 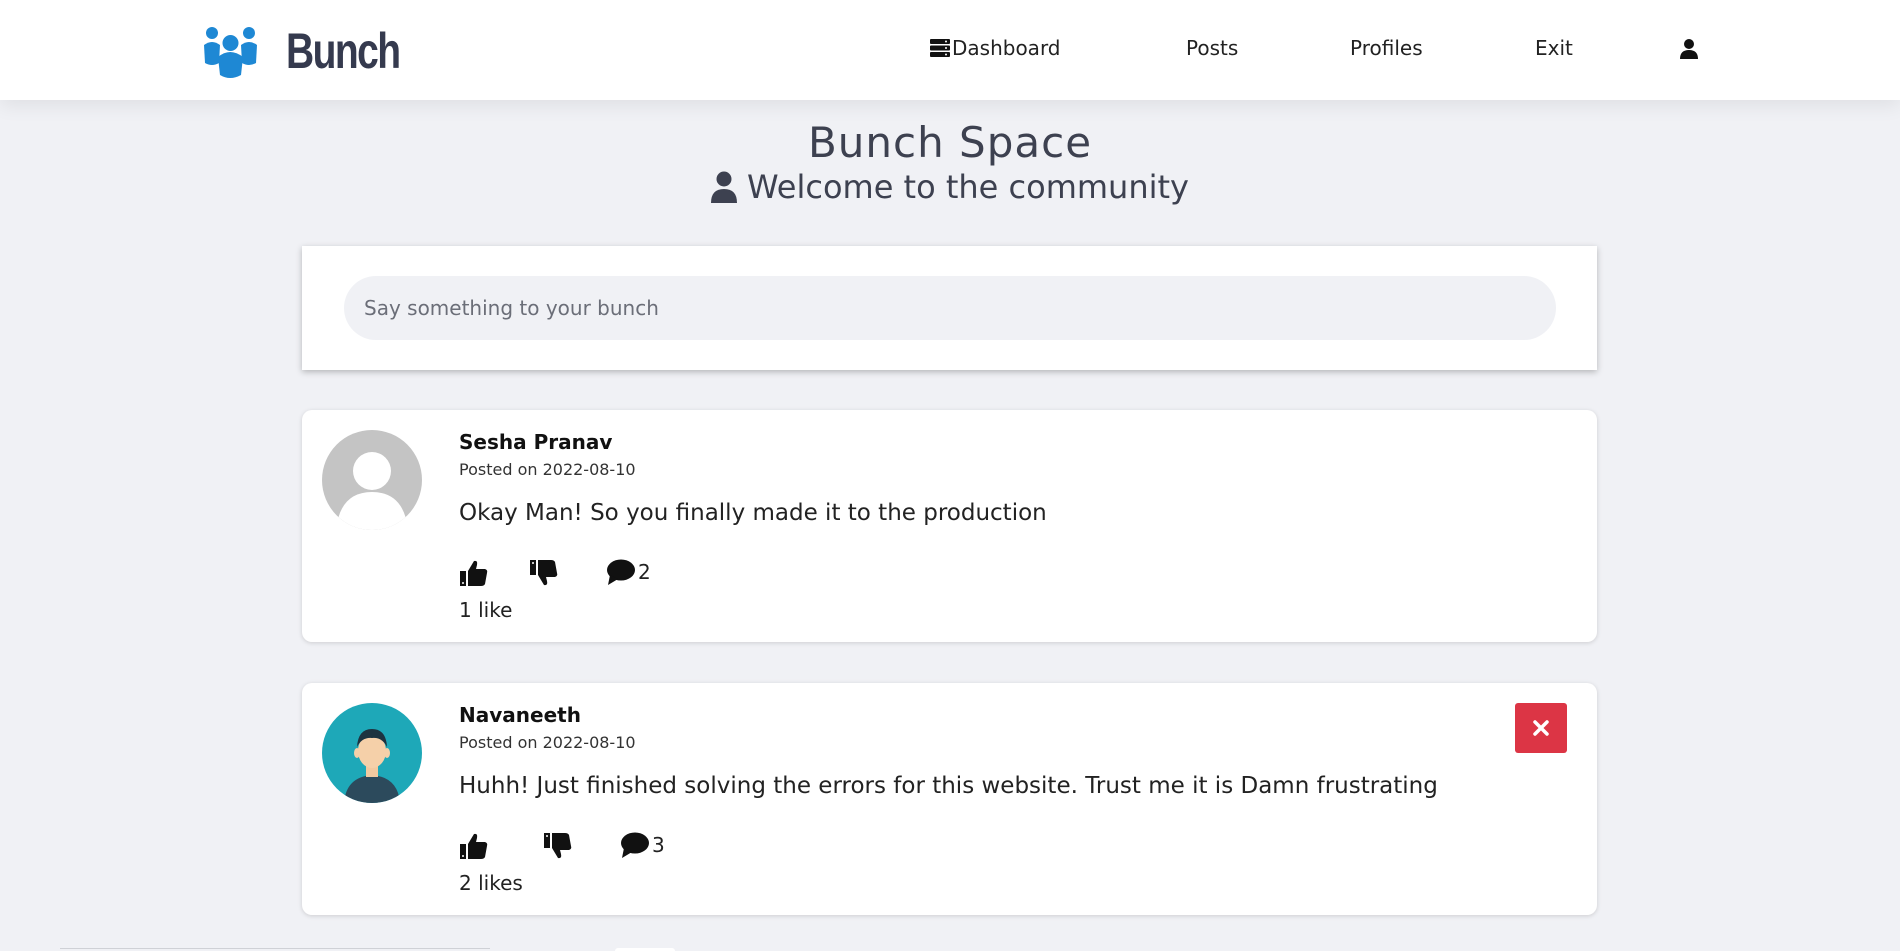 What do you see at coordinates (968, 187) in the screenshot?
I see `page-subtitle-text: Welcome to the community` at bounding box center [968, 187].